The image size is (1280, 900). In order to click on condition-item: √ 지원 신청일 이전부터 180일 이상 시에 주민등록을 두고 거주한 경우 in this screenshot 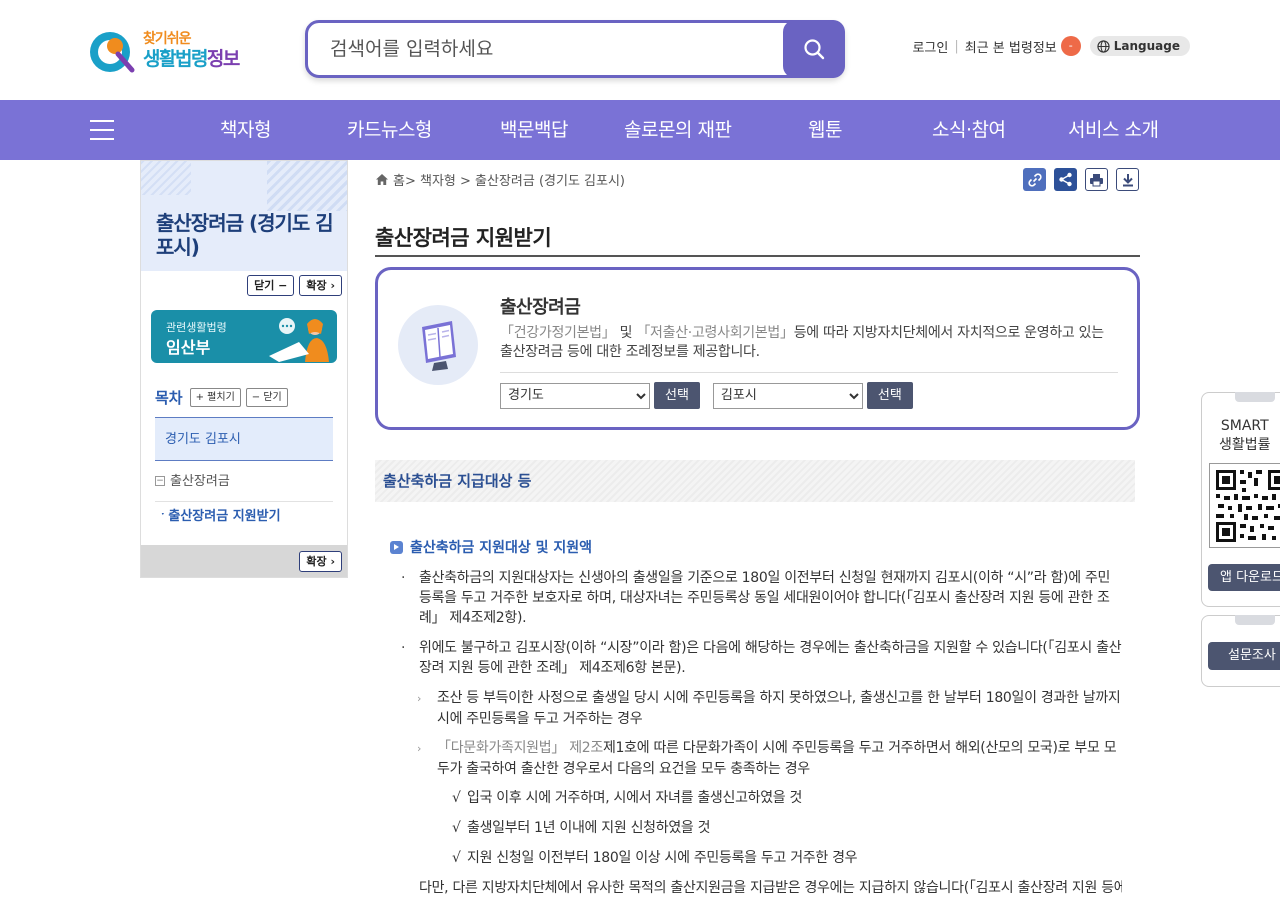, I will do `click(655, 858)`.